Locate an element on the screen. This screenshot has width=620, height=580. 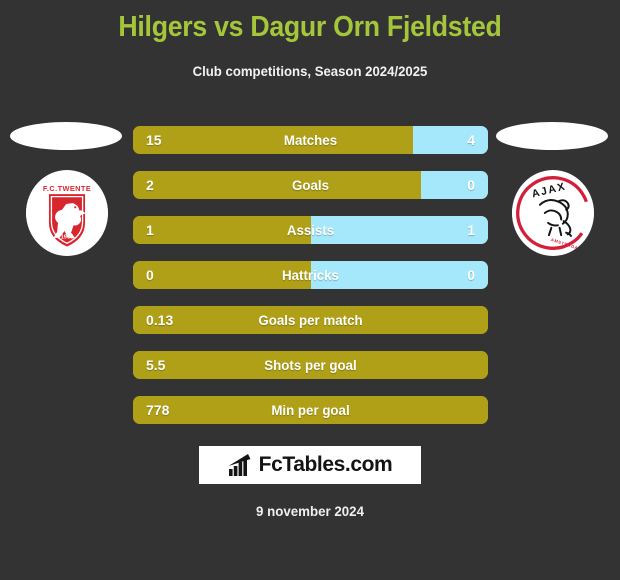
stat-label: Assists is located at coordinates (310, 230).